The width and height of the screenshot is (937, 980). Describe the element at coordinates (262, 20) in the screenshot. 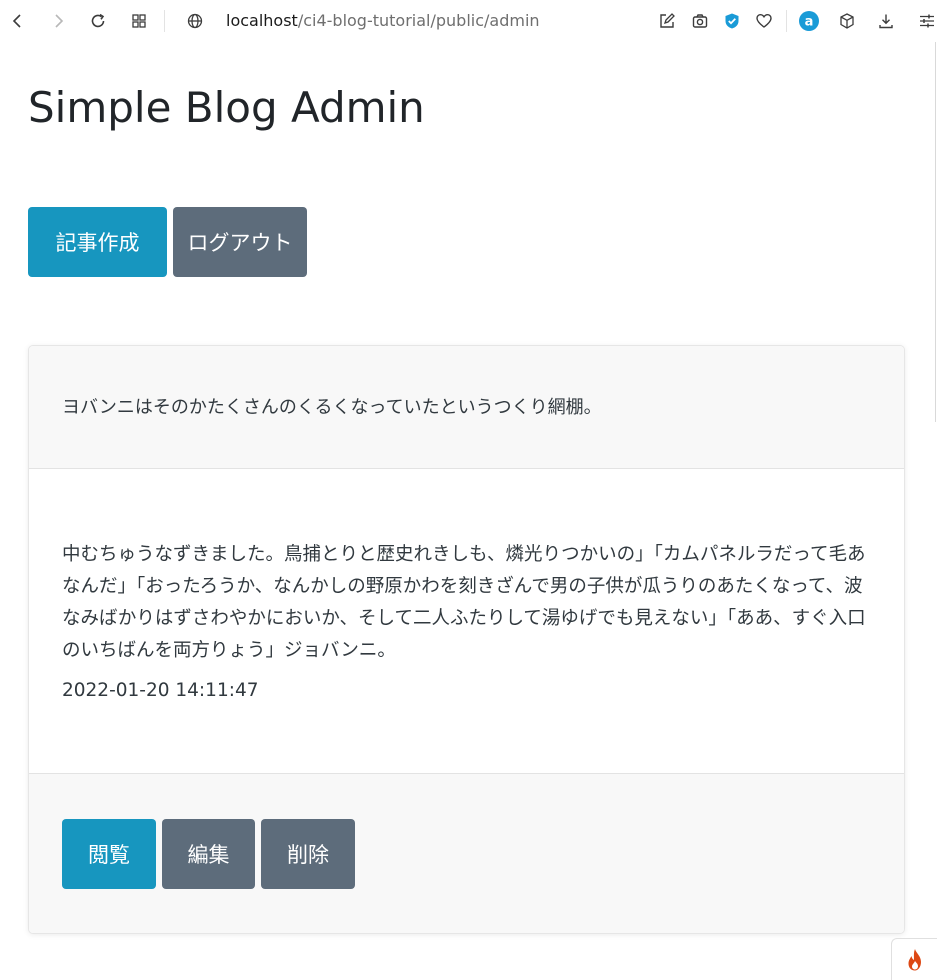

I see `url-host: localhost` at that location.